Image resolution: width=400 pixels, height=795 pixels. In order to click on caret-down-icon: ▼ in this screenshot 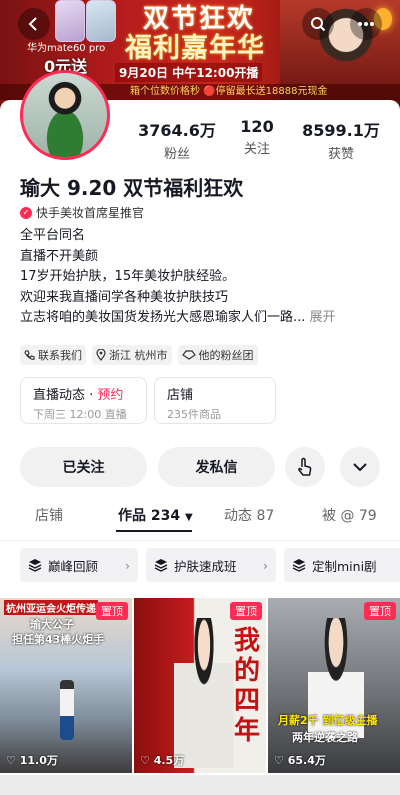, I will do `click(188, 517)`.